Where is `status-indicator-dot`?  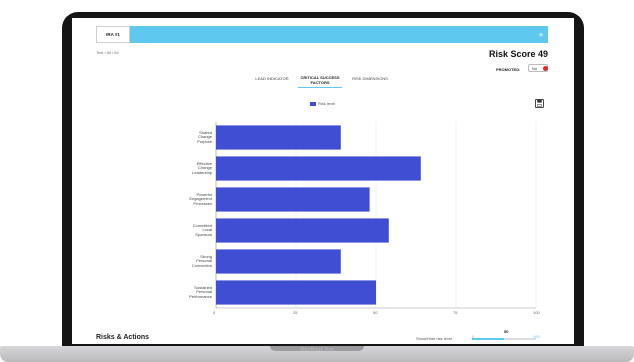 status-indicator-dot is located at coordinates (545, 68).